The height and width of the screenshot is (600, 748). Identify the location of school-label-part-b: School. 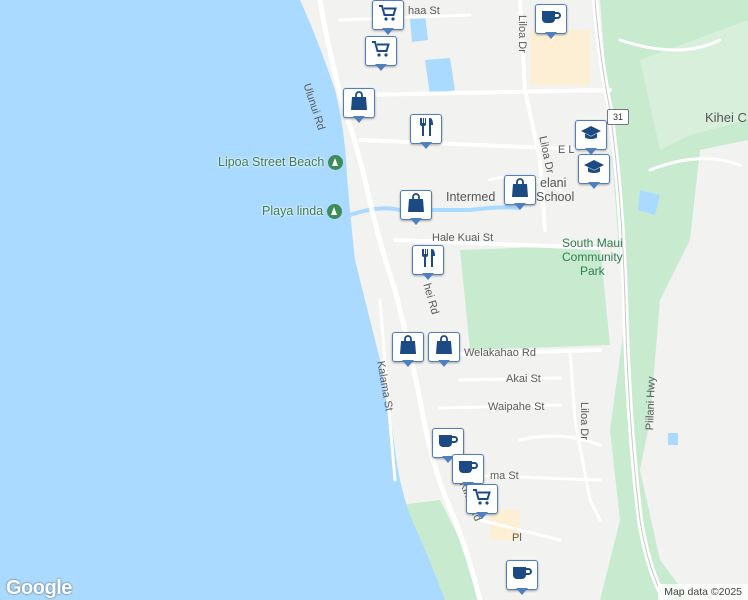
(555, 197).